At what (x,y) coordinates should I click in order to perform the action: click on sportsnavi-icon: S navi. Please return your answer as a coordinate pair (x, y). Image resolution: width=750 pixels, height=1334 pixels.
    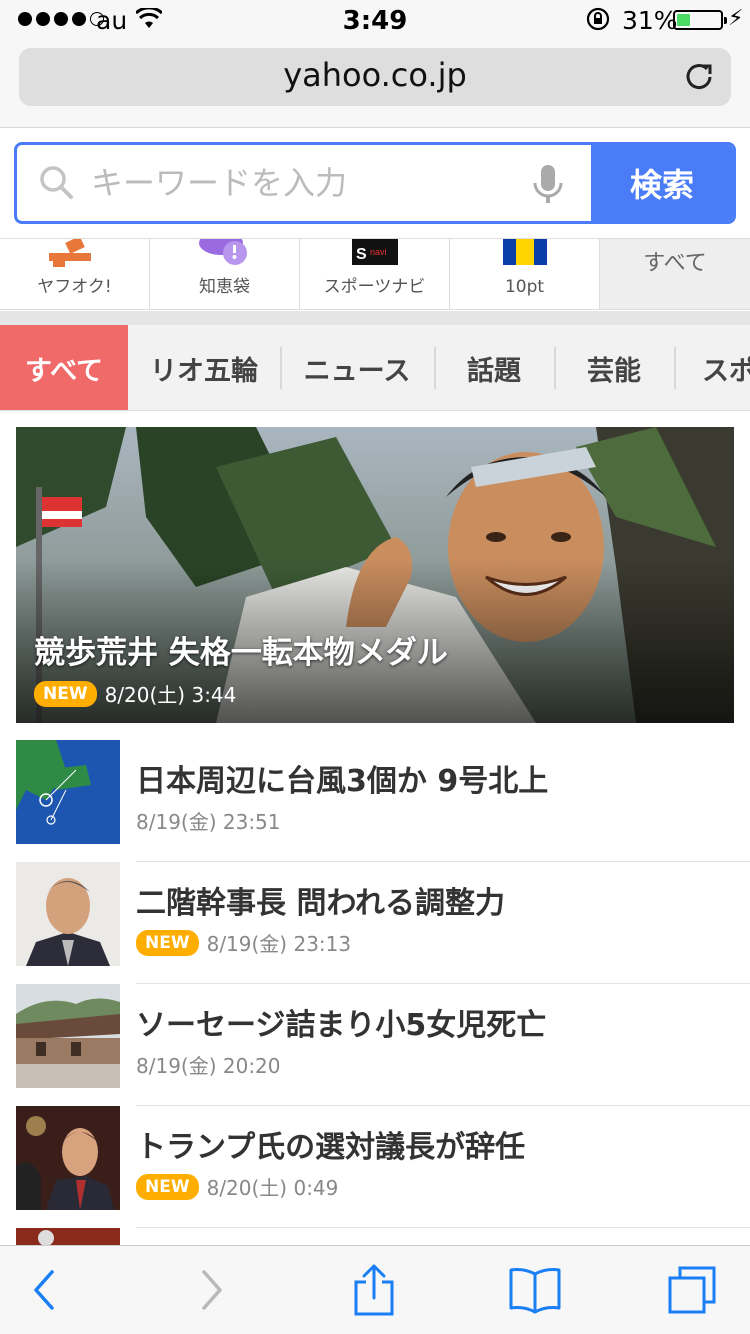
    Looking at the image, I should click on (374, 252).